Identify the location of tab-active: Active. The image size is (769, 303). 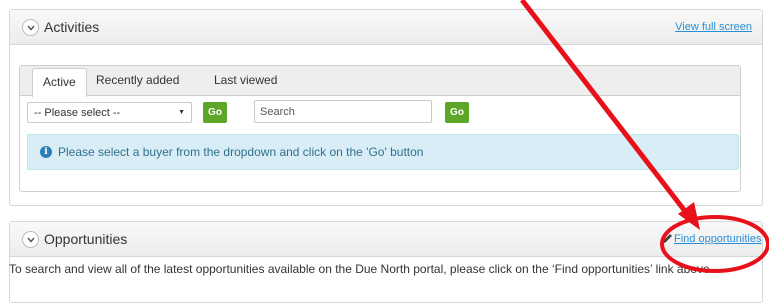
(59, 83).